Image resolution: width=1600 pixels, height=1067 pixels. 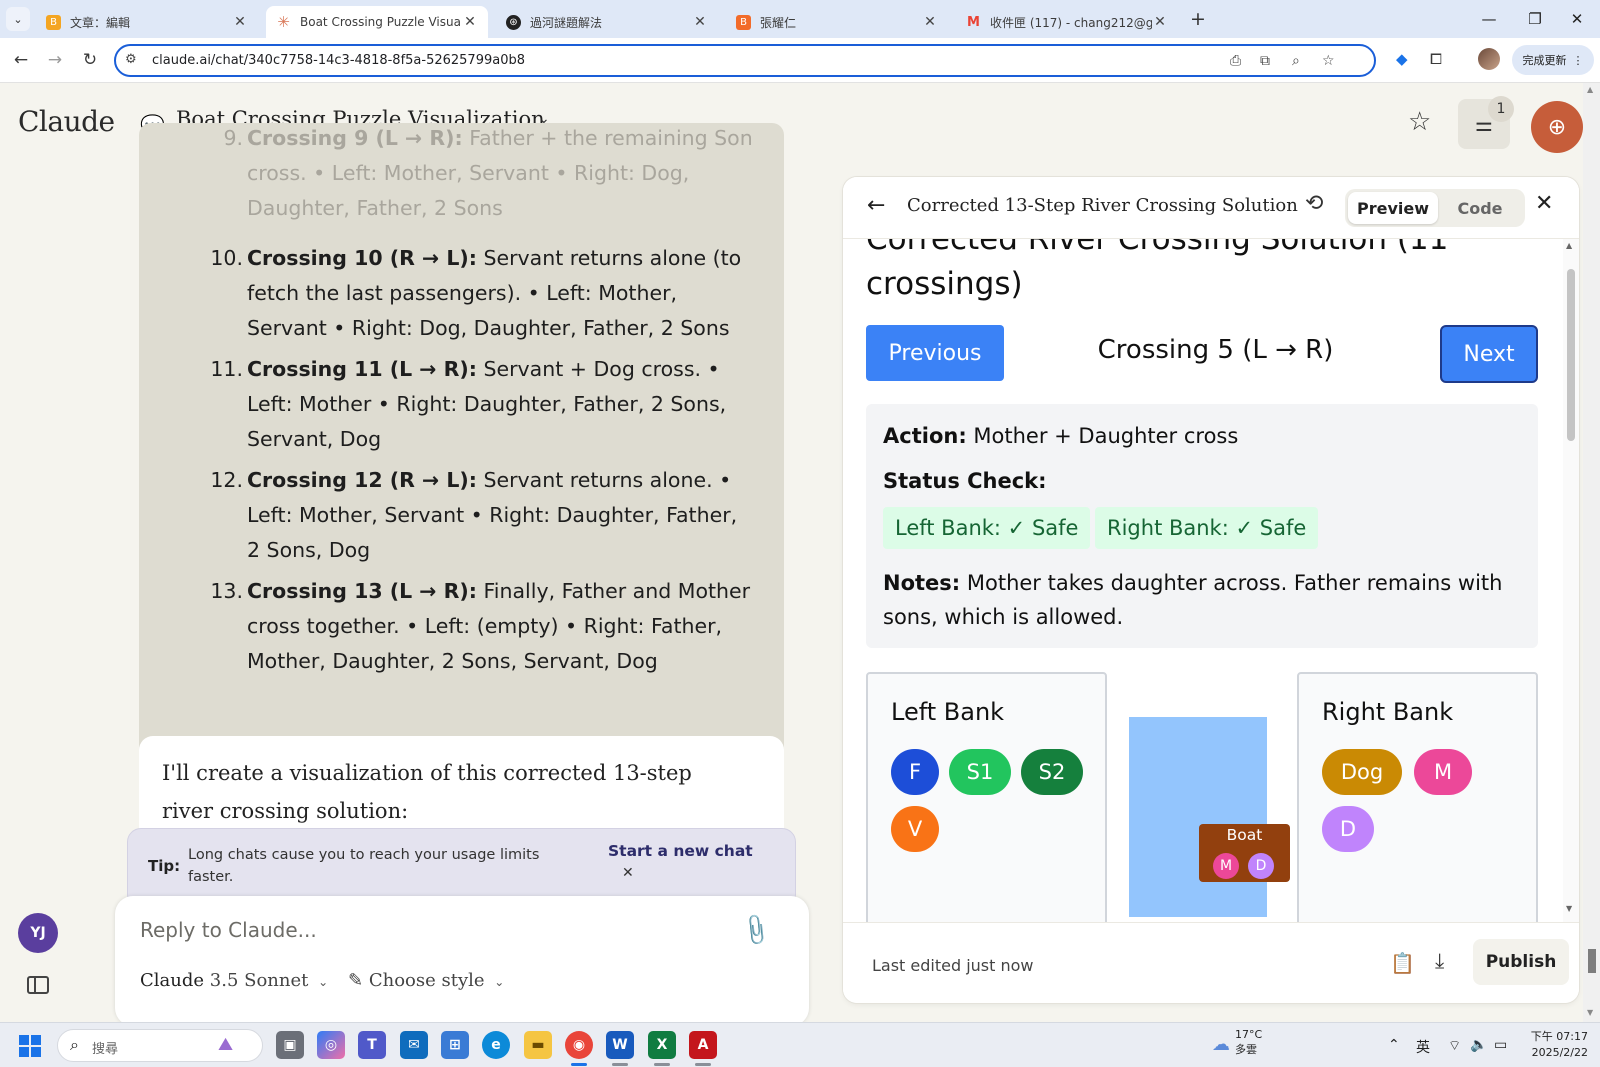 What do you see at coordinates (30, 1046) in the screenshot?
I see `windows-start-icon` at bounding box center [30, 1046].